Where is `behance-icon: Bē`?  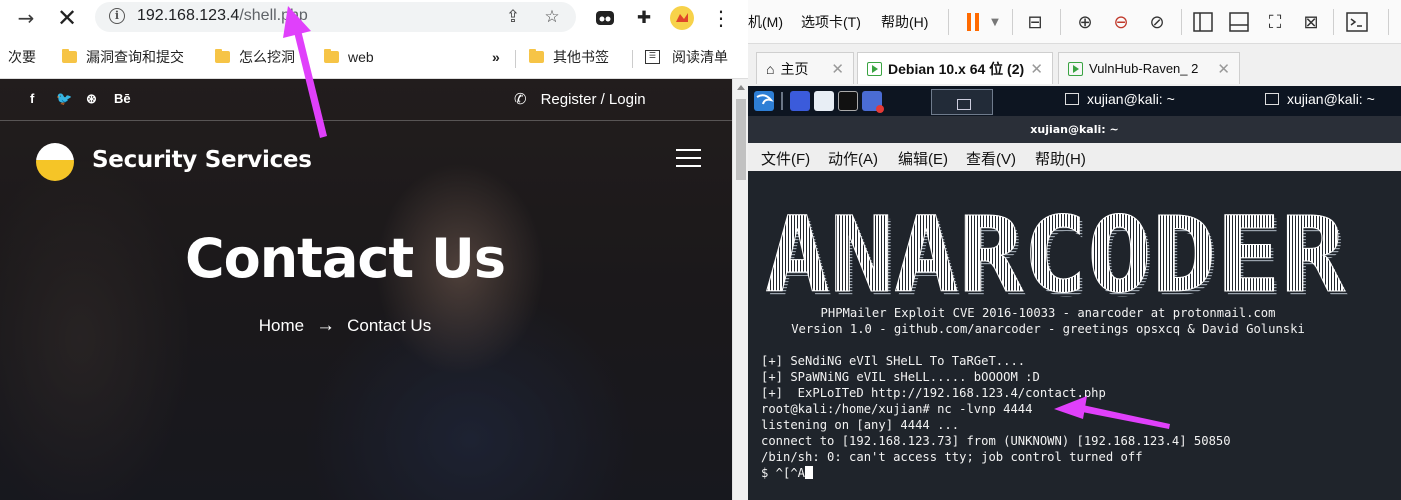
behance-icon: Bē is located at coordinates (122, 98).